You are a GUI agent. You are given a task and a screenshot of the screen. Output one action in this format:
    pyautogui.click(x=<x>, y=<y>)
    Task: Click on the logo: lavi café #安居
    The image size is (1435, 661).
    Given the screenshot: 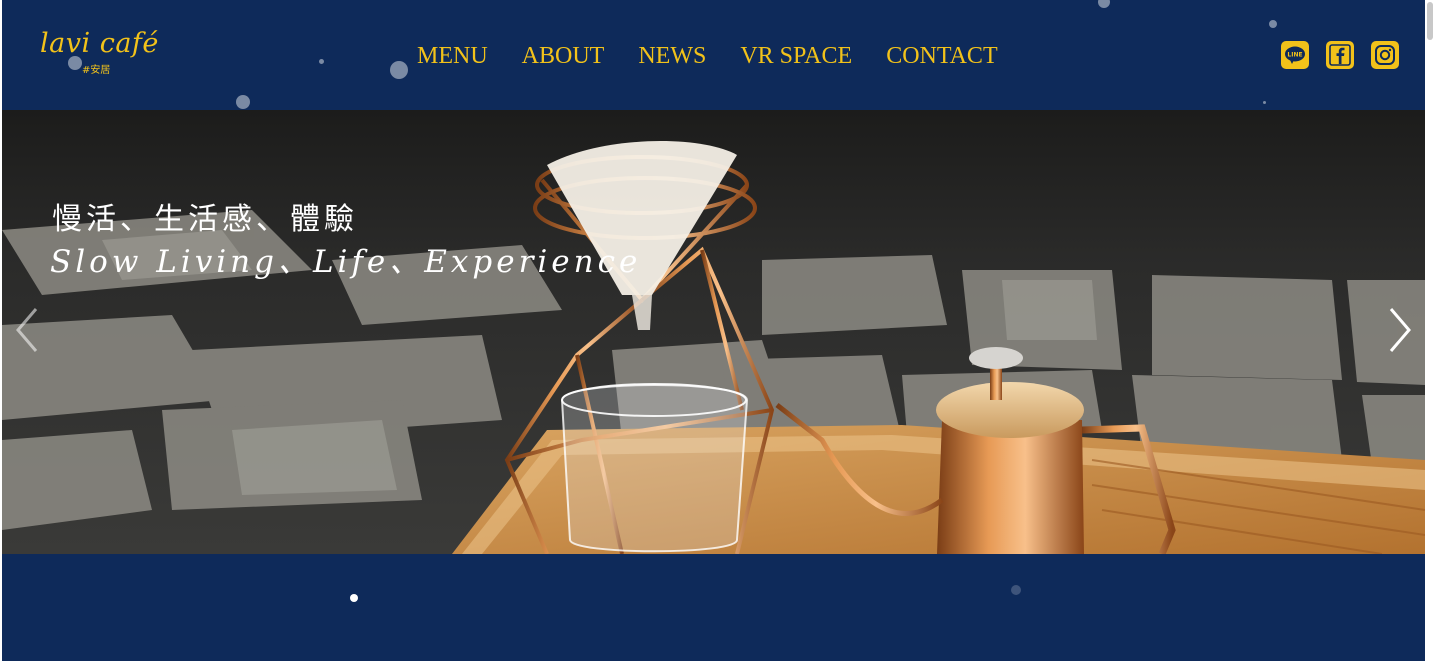 What is the action you would take?
    pyautogui.click(x=105, y=53)
    